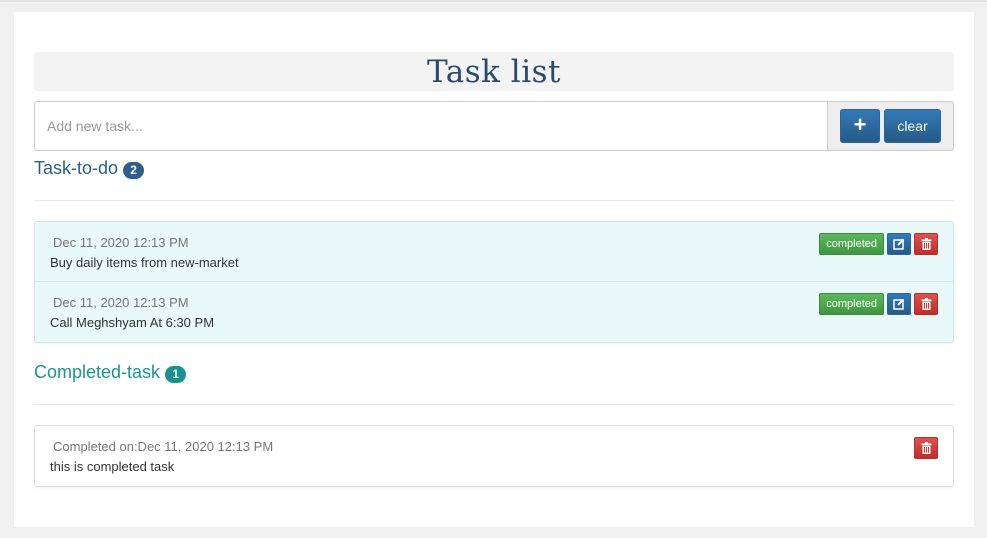 This screenshot has width=987, height=538. What do you see at coordinates (112, 466) in the screenshot?
I see `completed-text: this is completed task` at bounding box center [112, 466].